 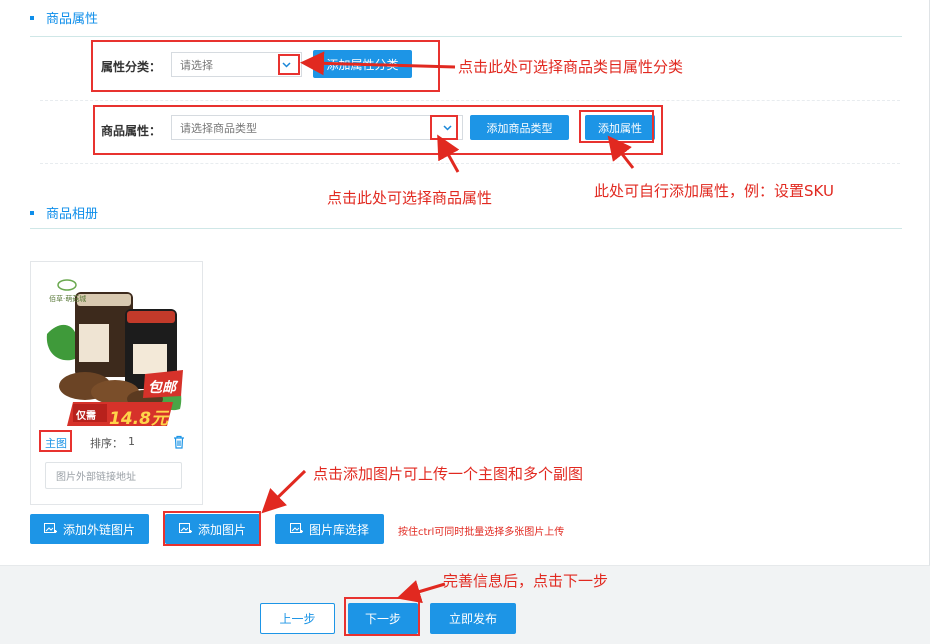 What do you see at coordinates (410, 198) in the screenshot?
I see `annotation-attribute-text: 点击此处可选择商品属性` at bounding box center [410, 198].